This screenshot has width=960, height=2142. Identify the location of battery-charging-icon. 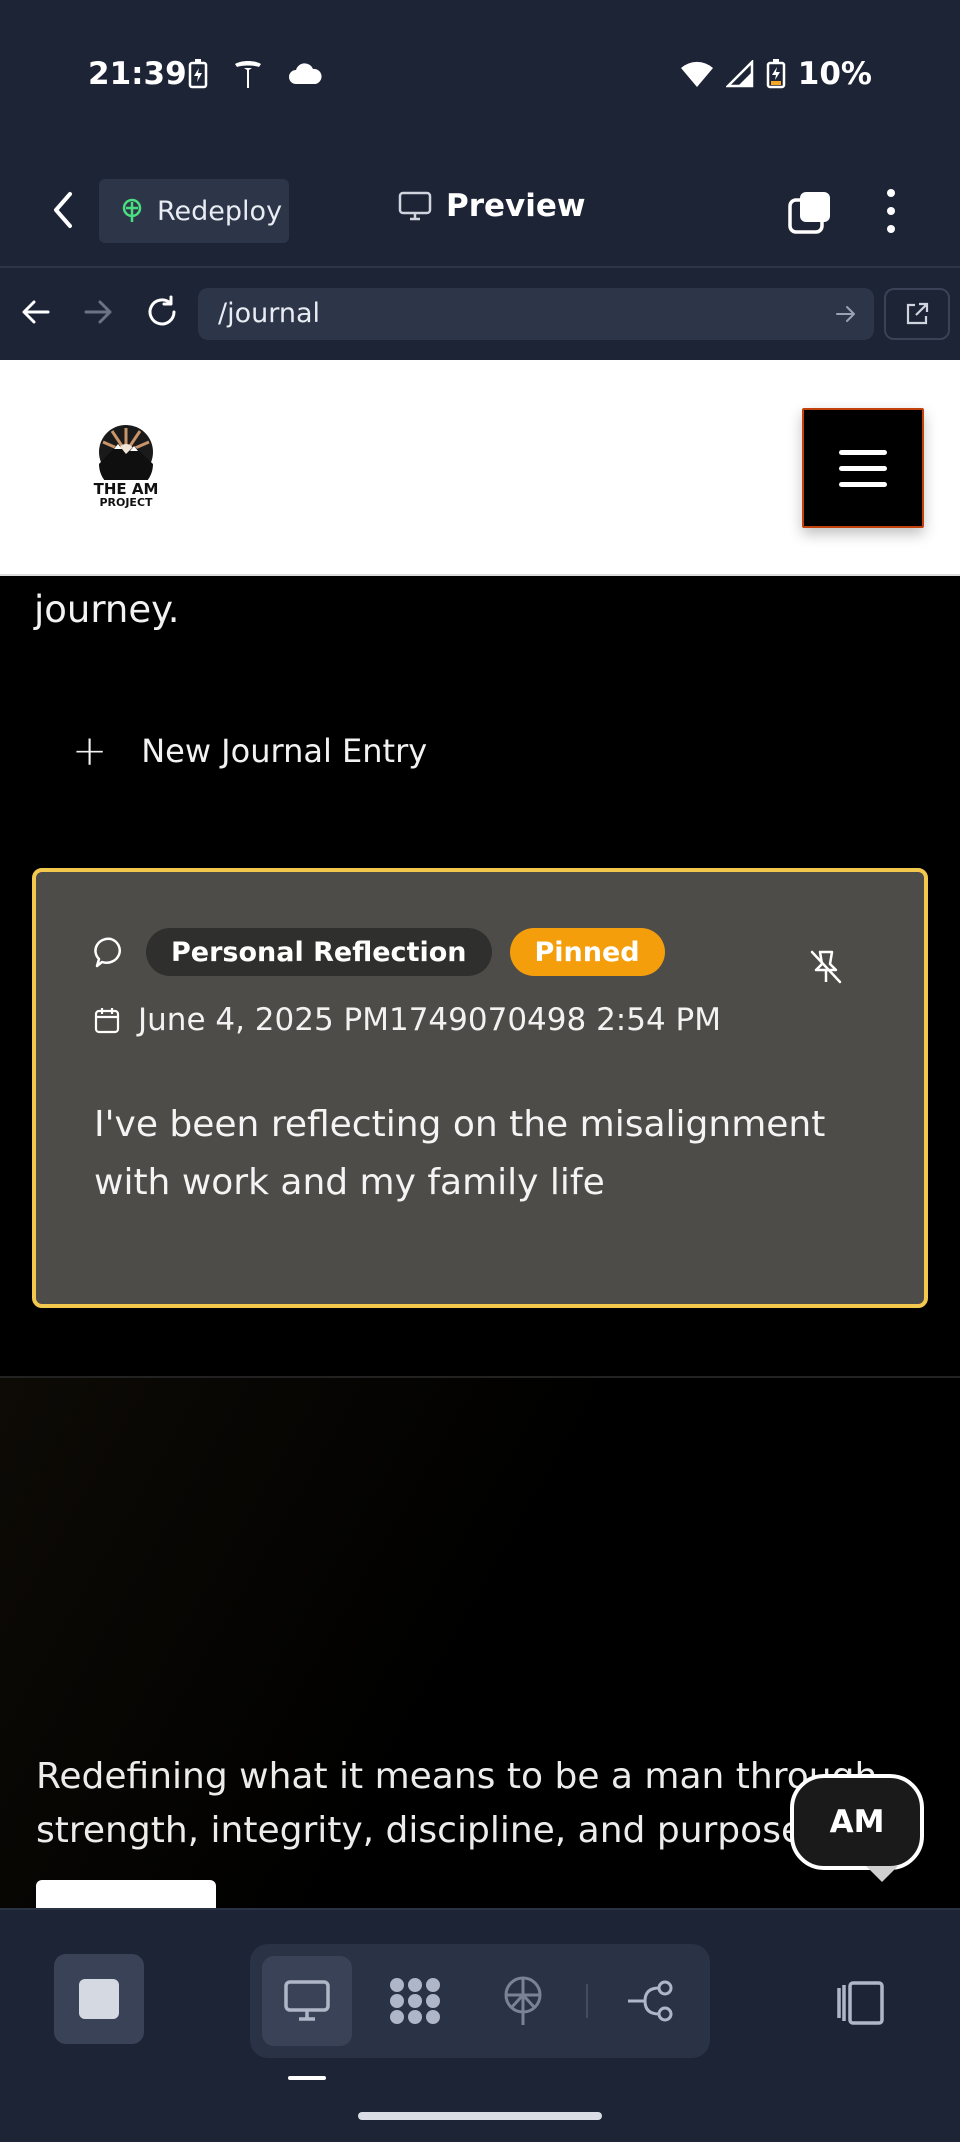
(198, 74).